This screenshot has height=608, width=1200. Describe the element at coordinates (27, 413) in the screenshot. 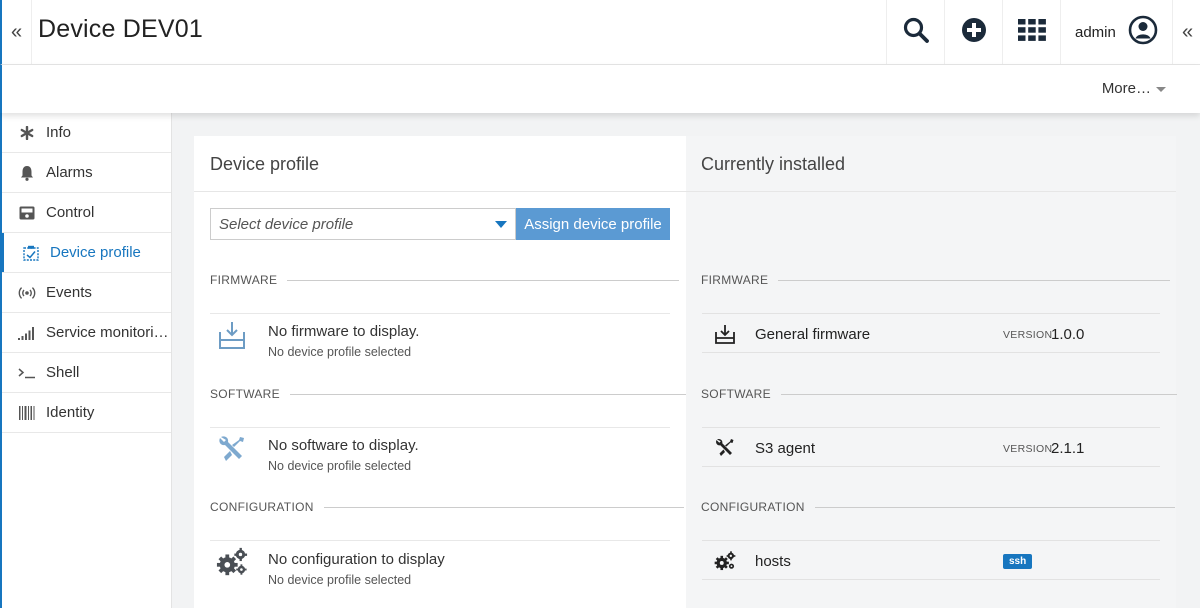

I see `barcode-icon` at that location.